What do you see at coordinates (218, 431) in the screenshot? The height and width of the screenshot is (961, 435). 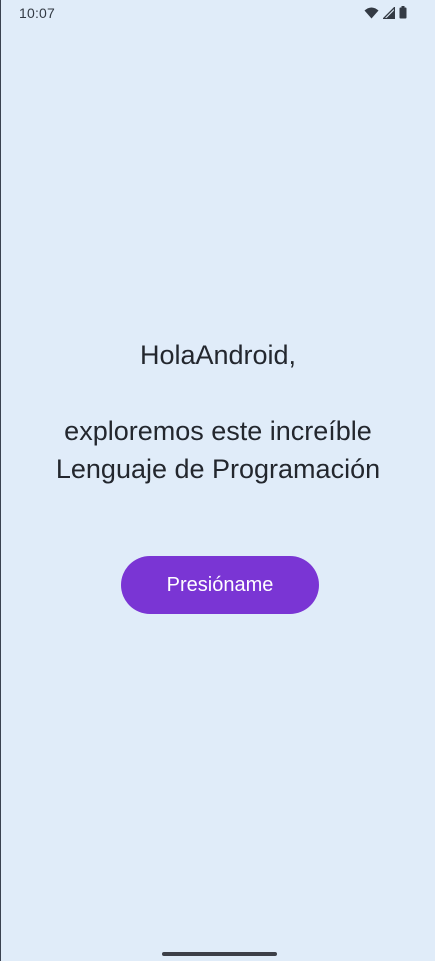 I see `greeting-line-2: exploremos este increíble` at bounding box center [218, 431].